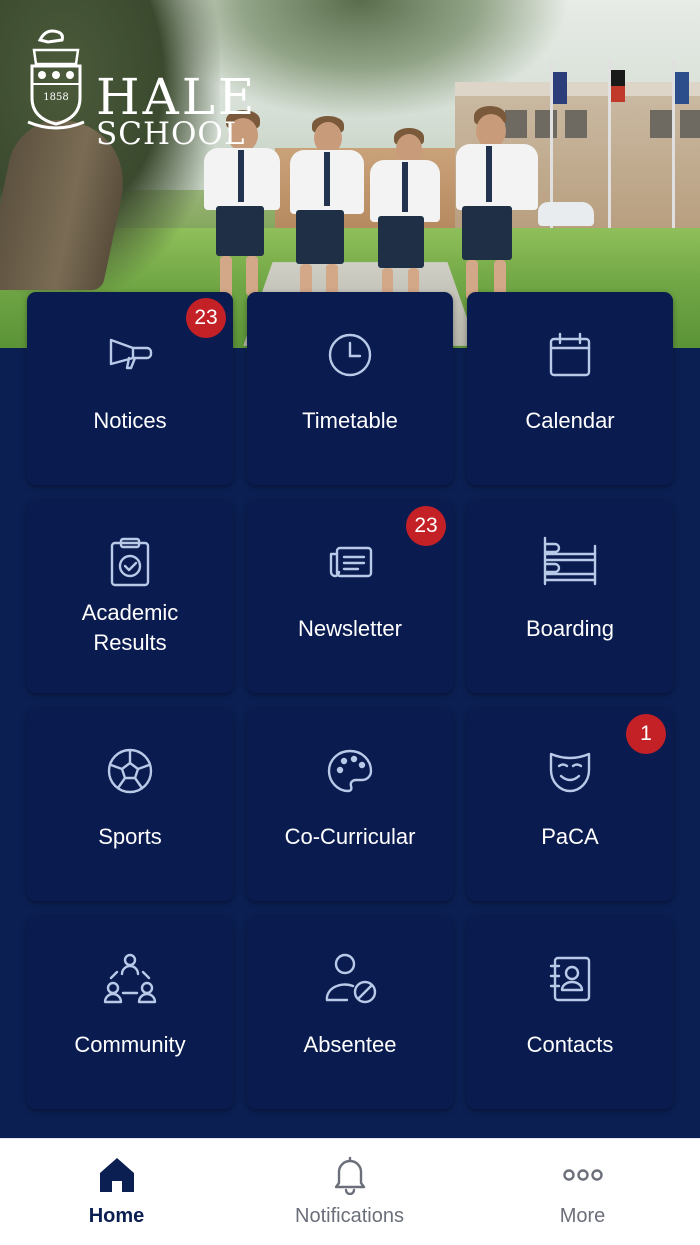  What do you see at coordinates (582, 1192) in the screenshot?
I see `tab-more: More` at bounding box center [582, 1192].